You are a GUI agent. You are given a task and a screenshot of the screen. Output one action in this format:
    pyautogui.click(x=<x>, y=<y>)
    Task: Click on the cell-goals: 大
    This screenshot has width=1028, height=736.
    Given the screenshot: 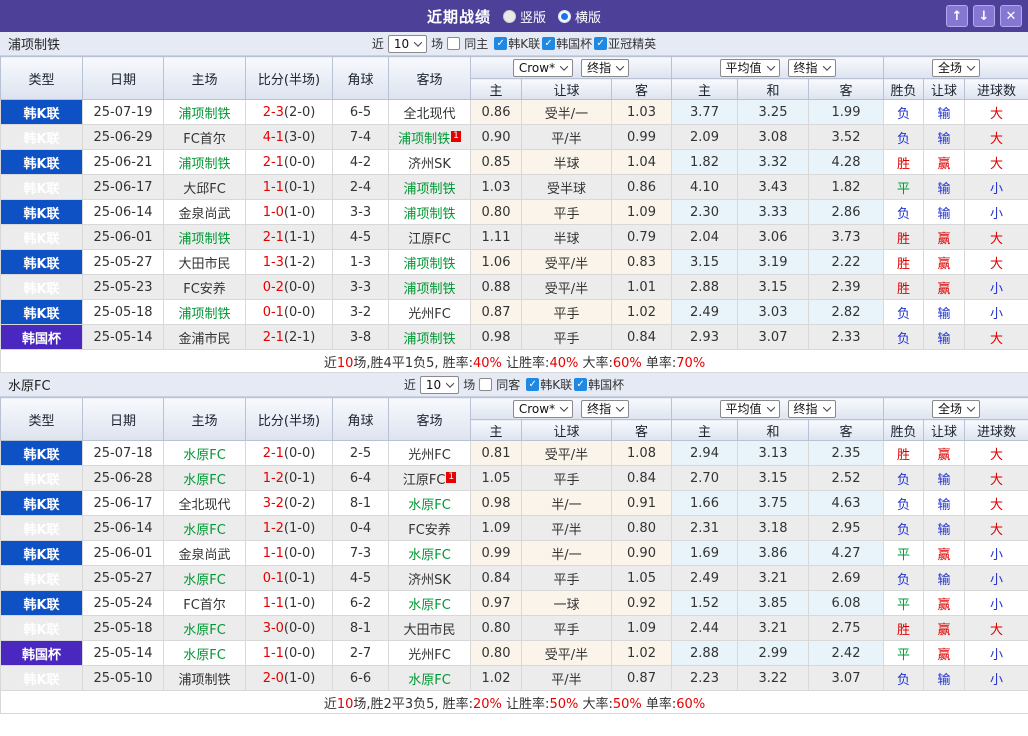 What is the action you would take?
    pyautogui.click(x=996, y=137)
    